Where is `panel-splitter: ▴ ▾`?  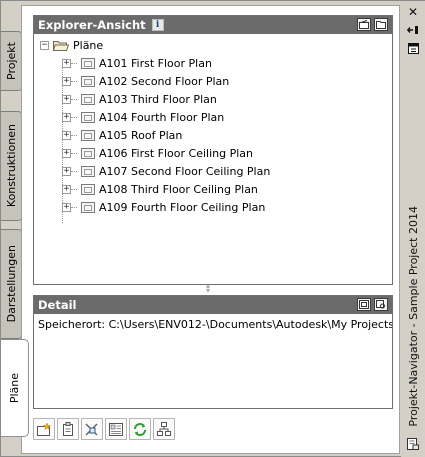 panel-splitter: ▴ ▾ is located at coordinates (208, 288).